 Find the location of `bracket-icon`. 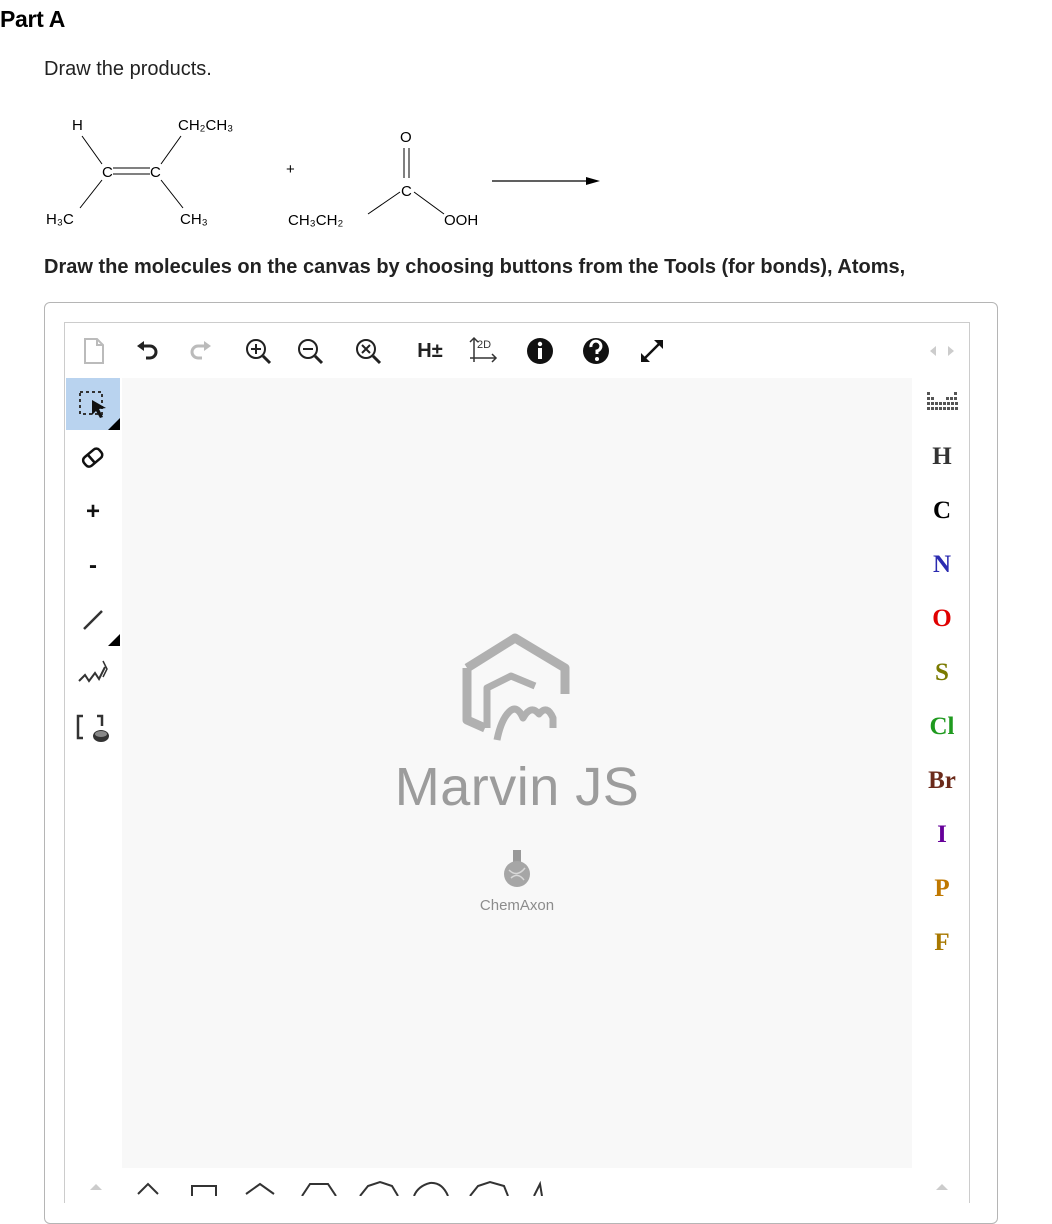

bracket-icon is located at coordinates (92, 728).